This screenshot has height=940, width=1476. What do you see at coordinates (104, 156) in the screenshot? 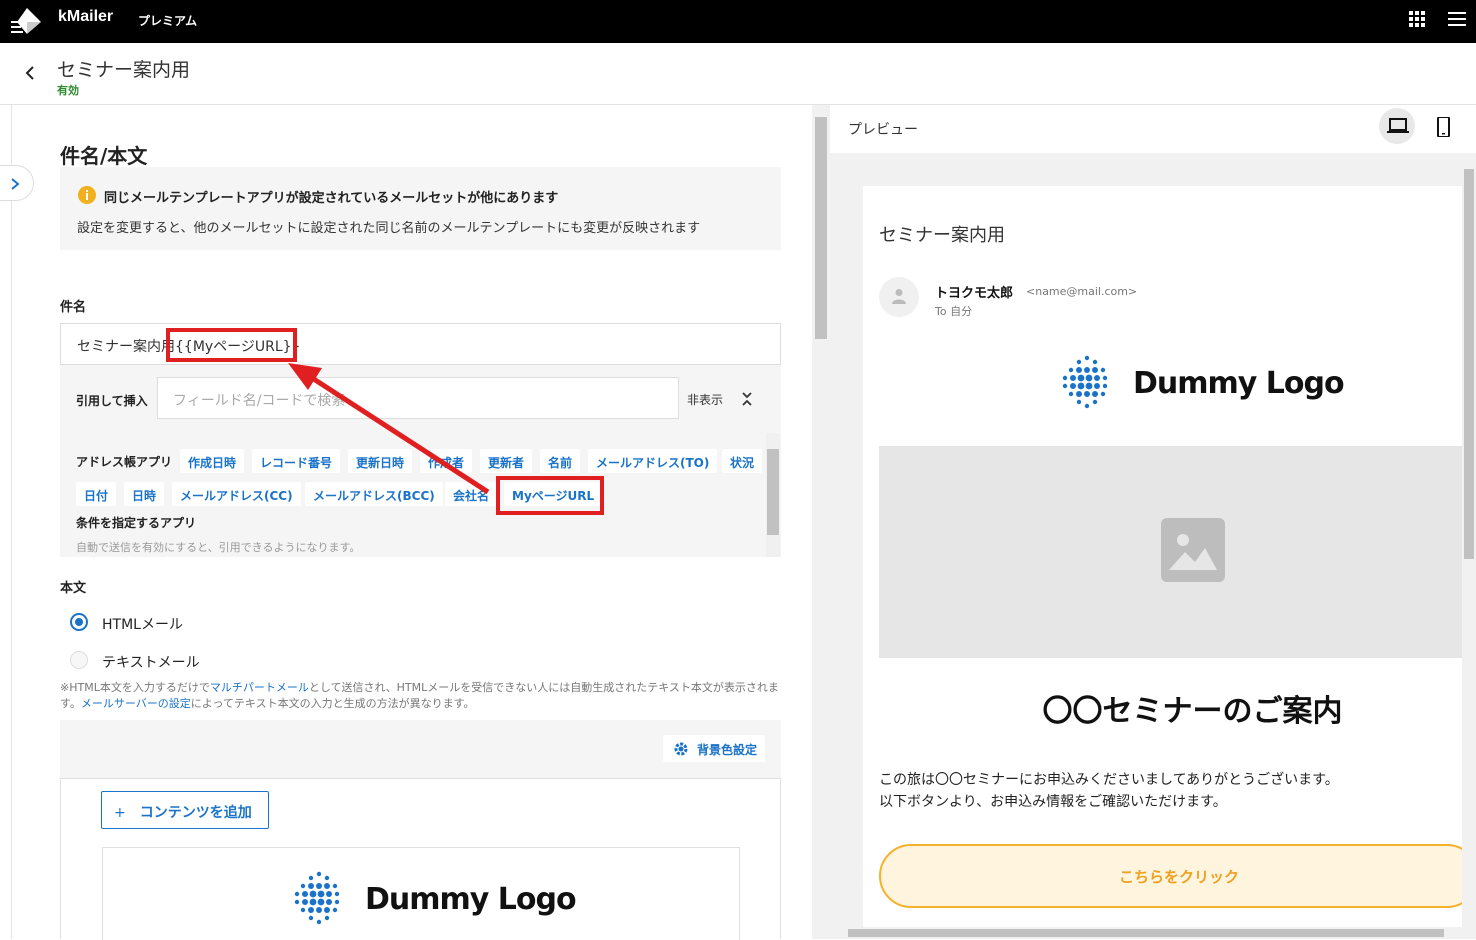
I see `section-title: 件名/本文` at bounding box center [104, 156].